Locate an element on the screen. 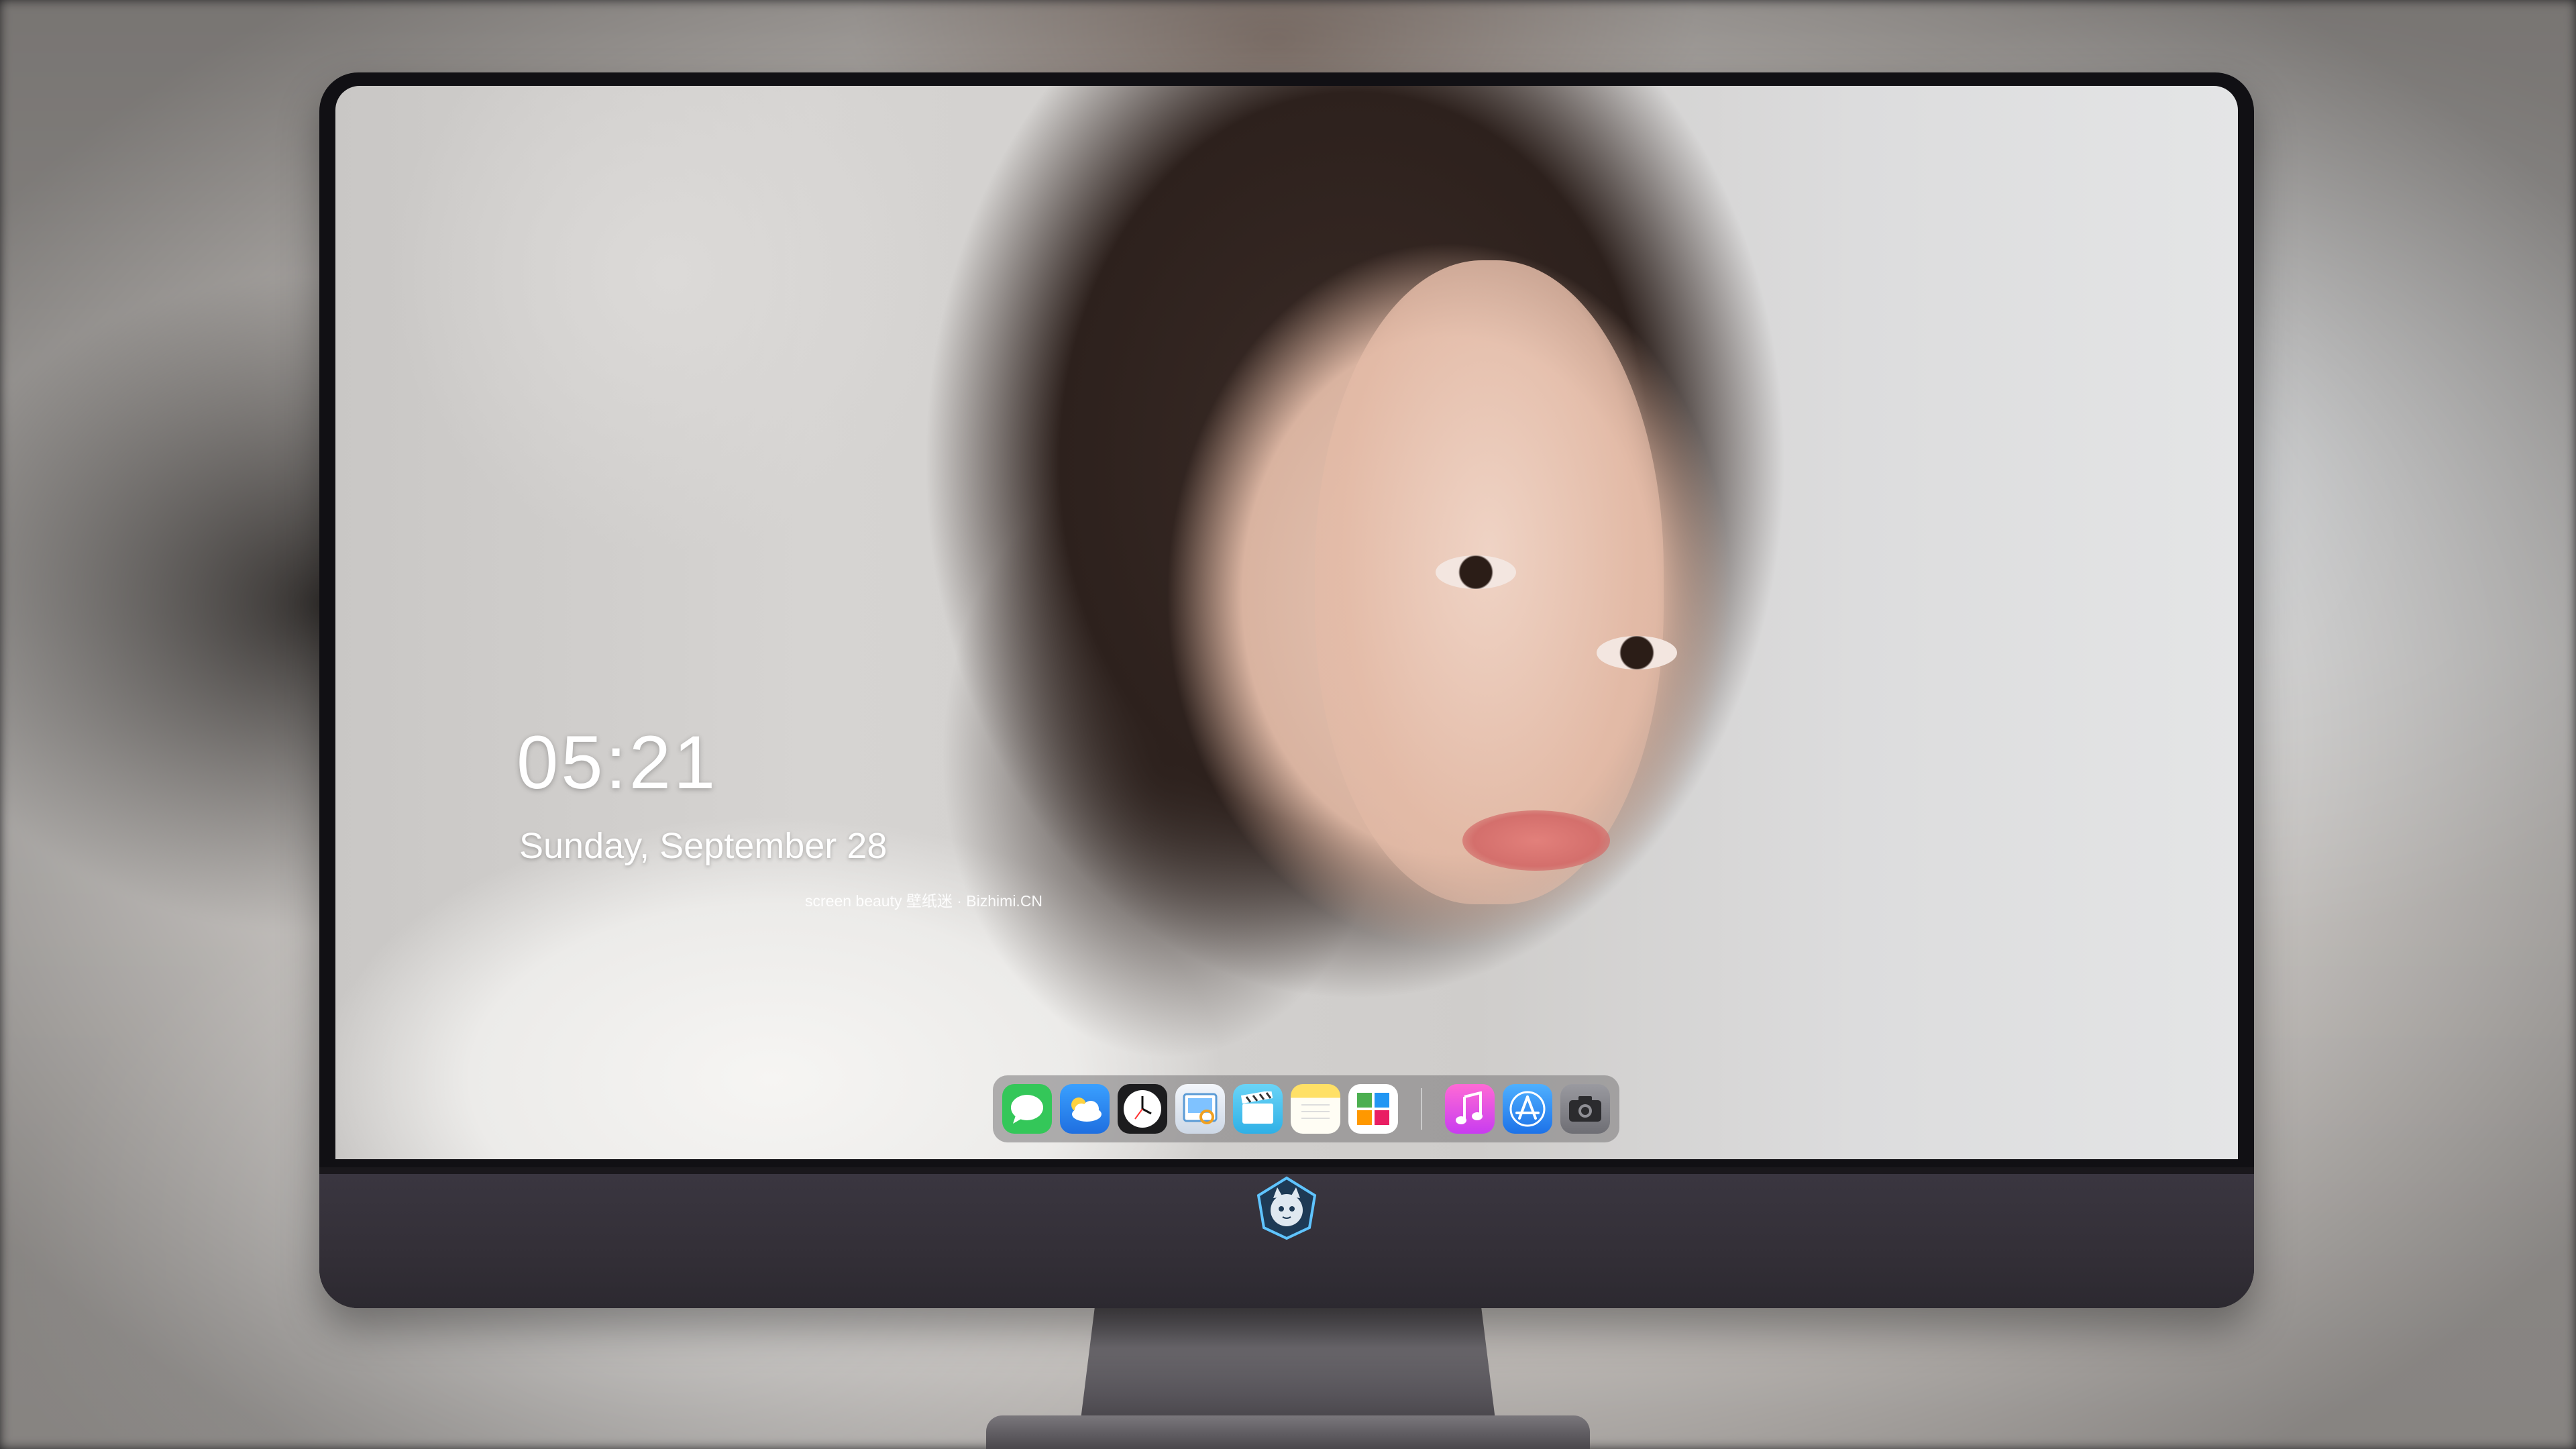 Image resolution: width=2576 pixels, height=1449 pixels. dock is located at coordinates (1306, 1108).